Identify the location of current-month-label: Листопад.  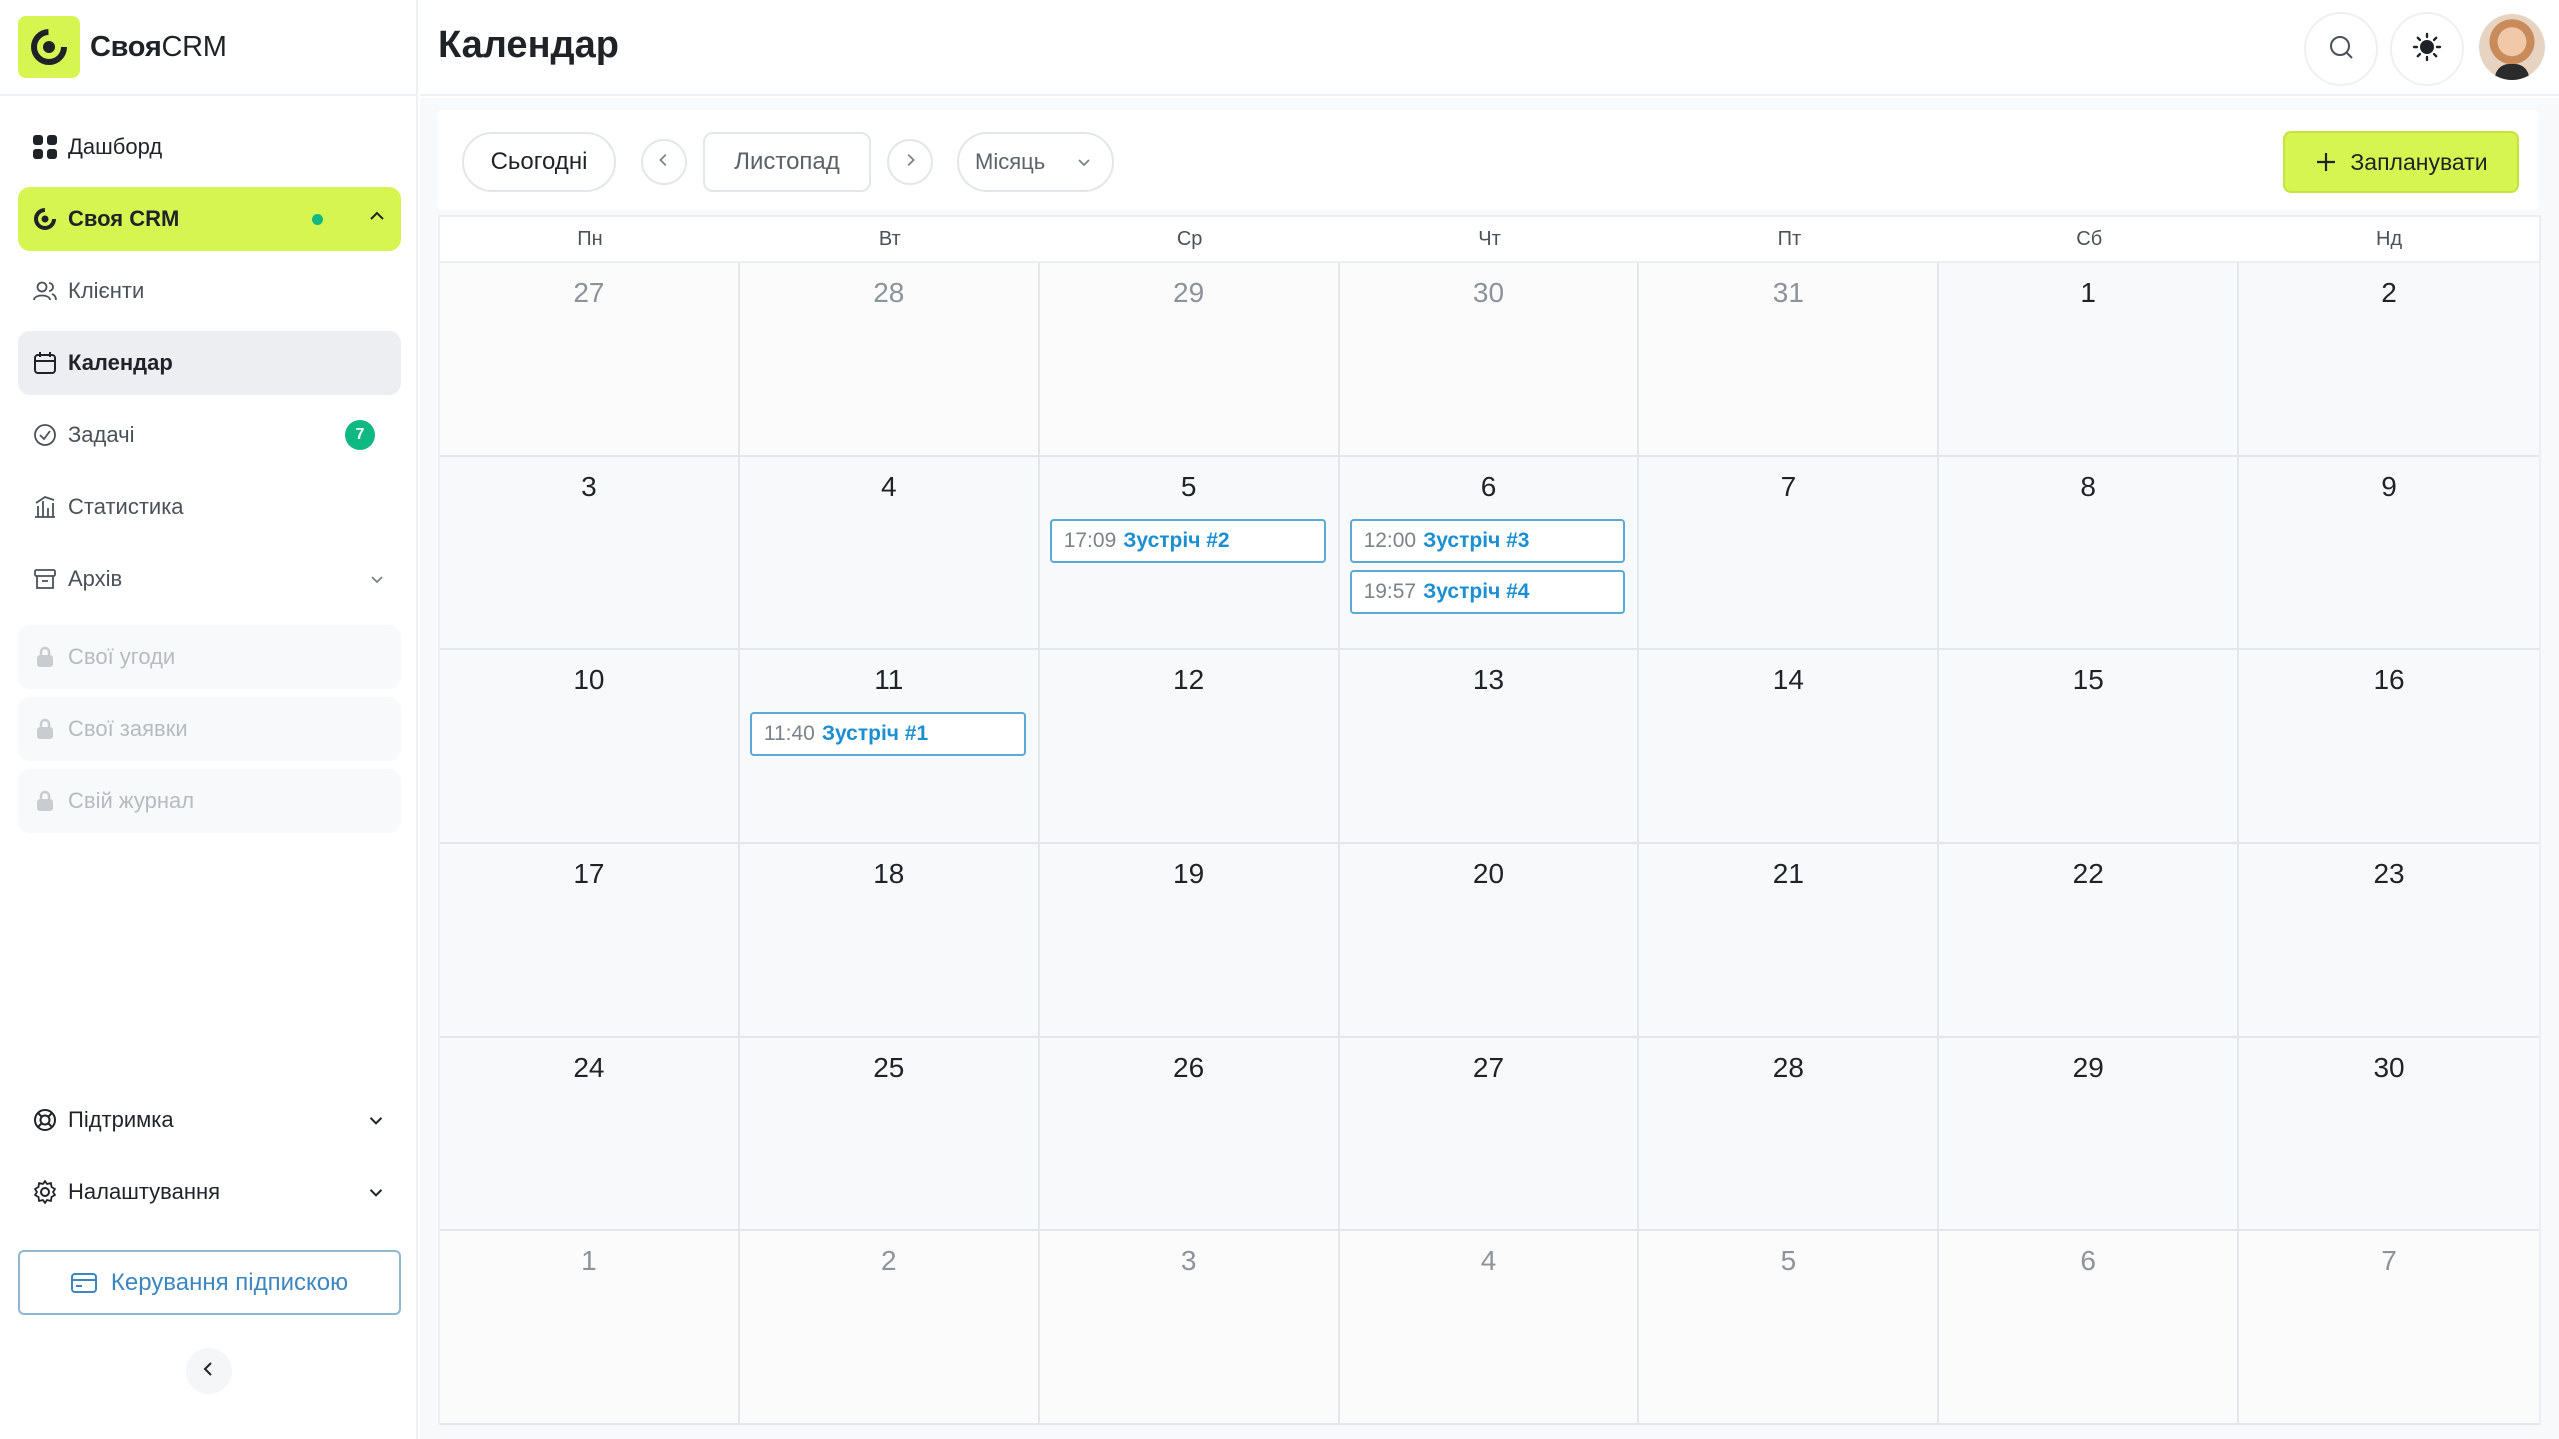
(787, 162).